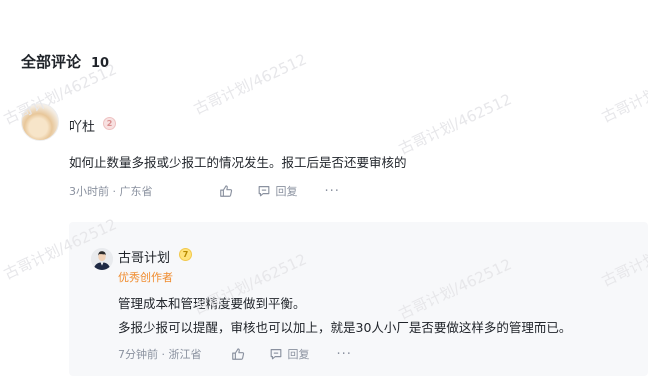  I want to click on reply-text-line: 多报少报可以提醒，审核也可以加上，就是30人小厂是否要做这样多的管理而已。, so click(345, 327).